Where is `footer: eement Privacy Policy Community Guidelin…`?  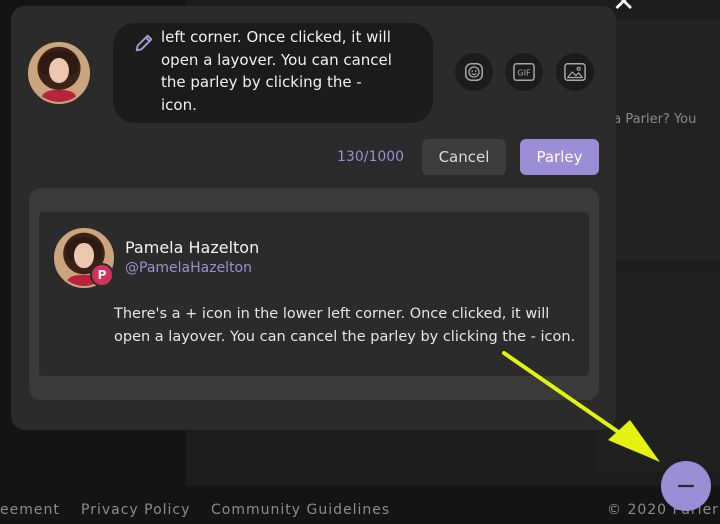 footer: eement Privacy Policy Community Guidelin… is located at coordinates (360, 511).